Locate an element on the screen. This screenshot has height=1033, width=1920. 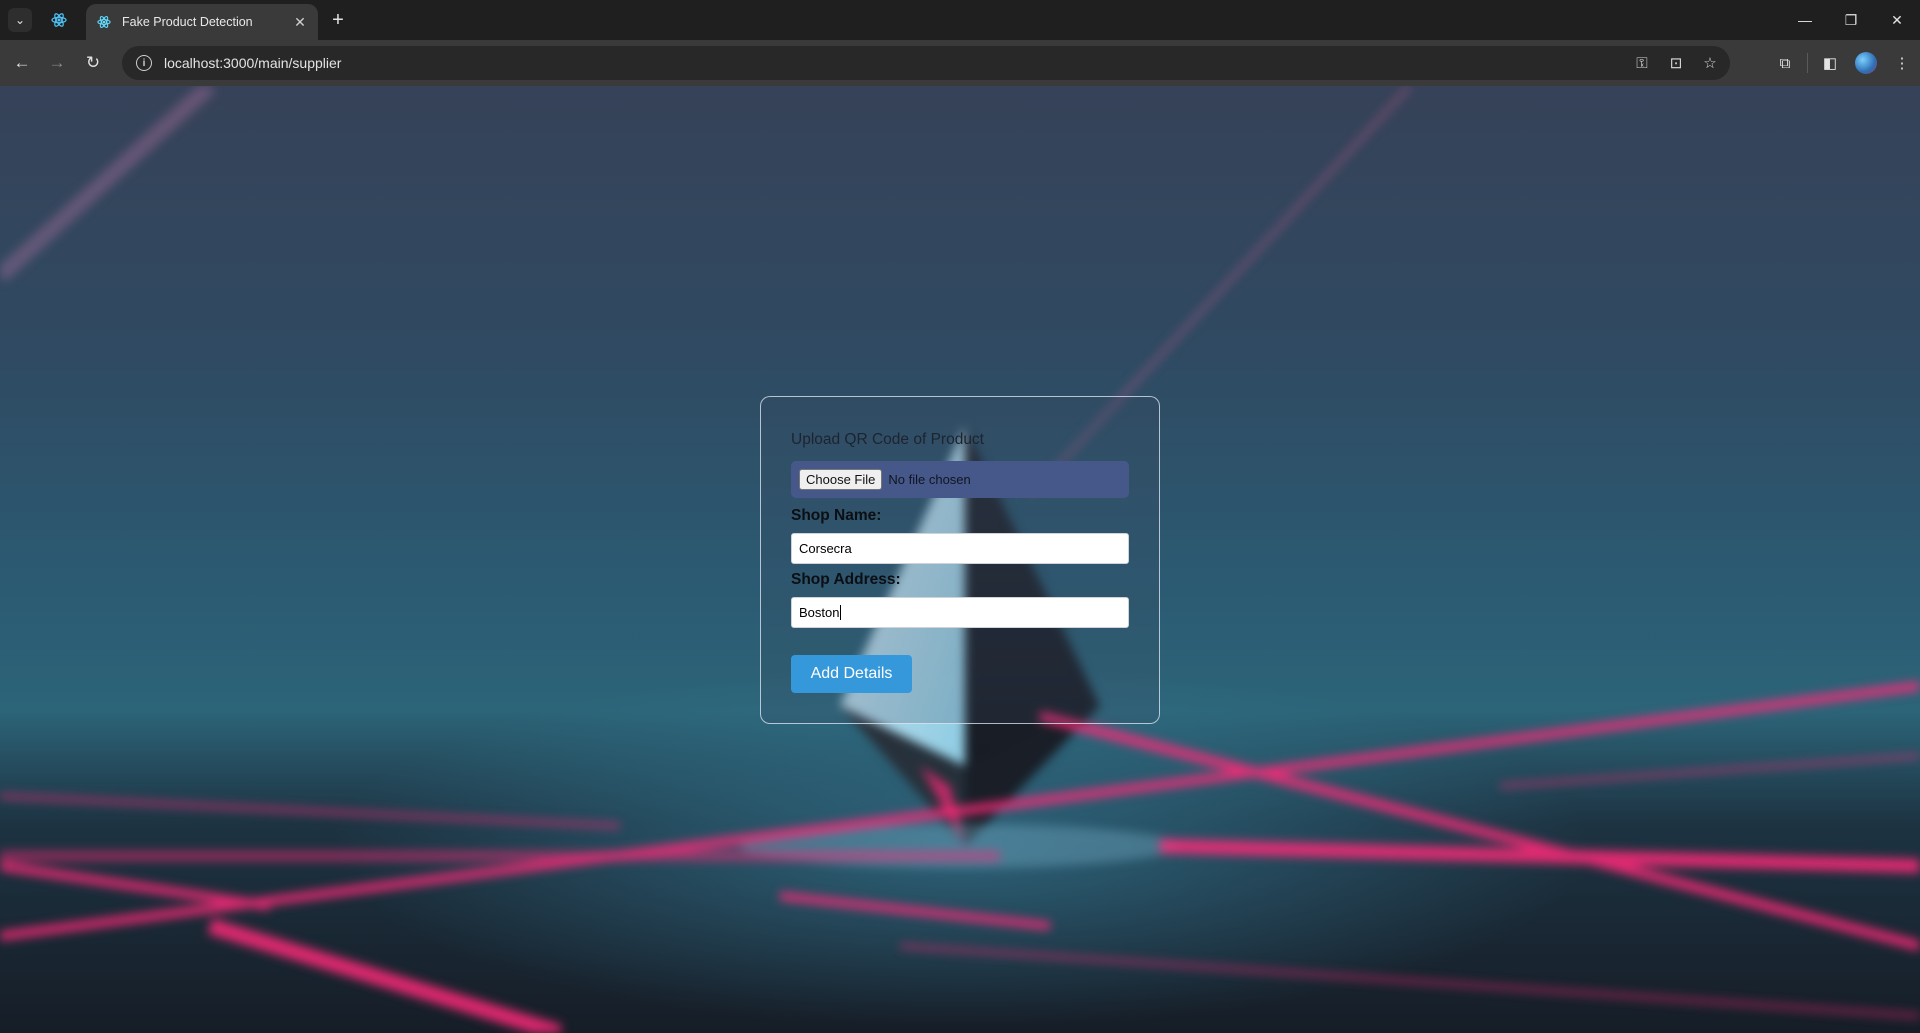
shop-address-label: Shop Address: is located at coordinates (846, 579).